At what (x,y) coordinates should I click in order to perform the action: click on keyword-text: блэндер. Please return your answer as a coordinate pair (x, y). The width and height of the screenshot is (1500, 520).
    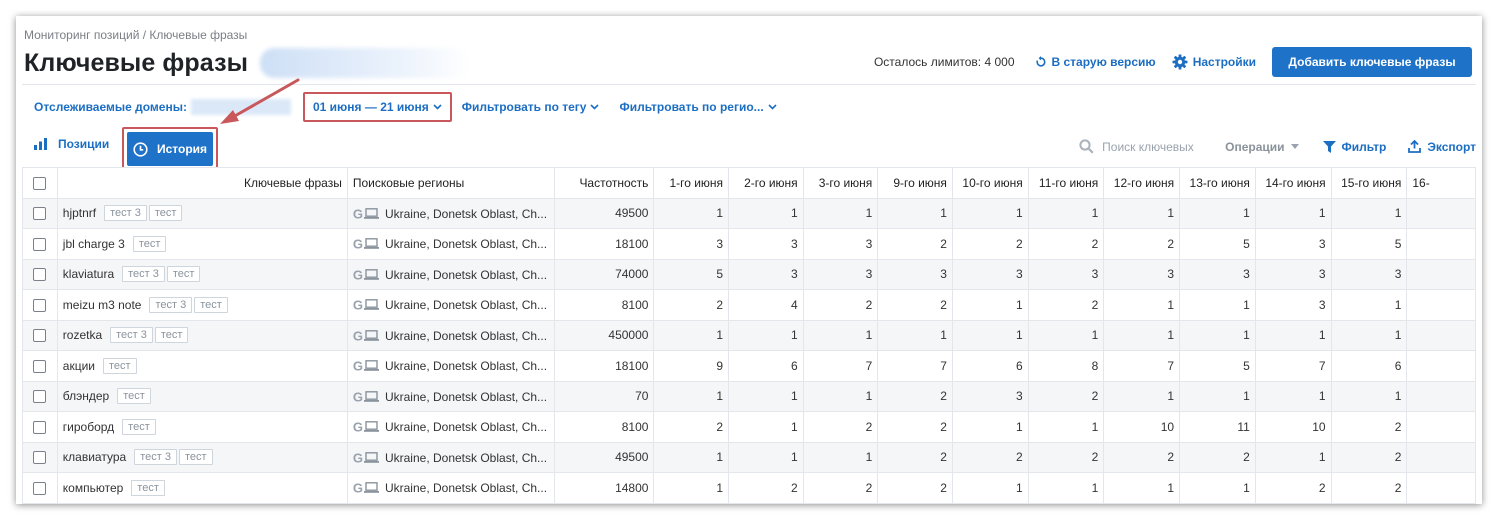
    Looking at the image, I should click on (86, 396).